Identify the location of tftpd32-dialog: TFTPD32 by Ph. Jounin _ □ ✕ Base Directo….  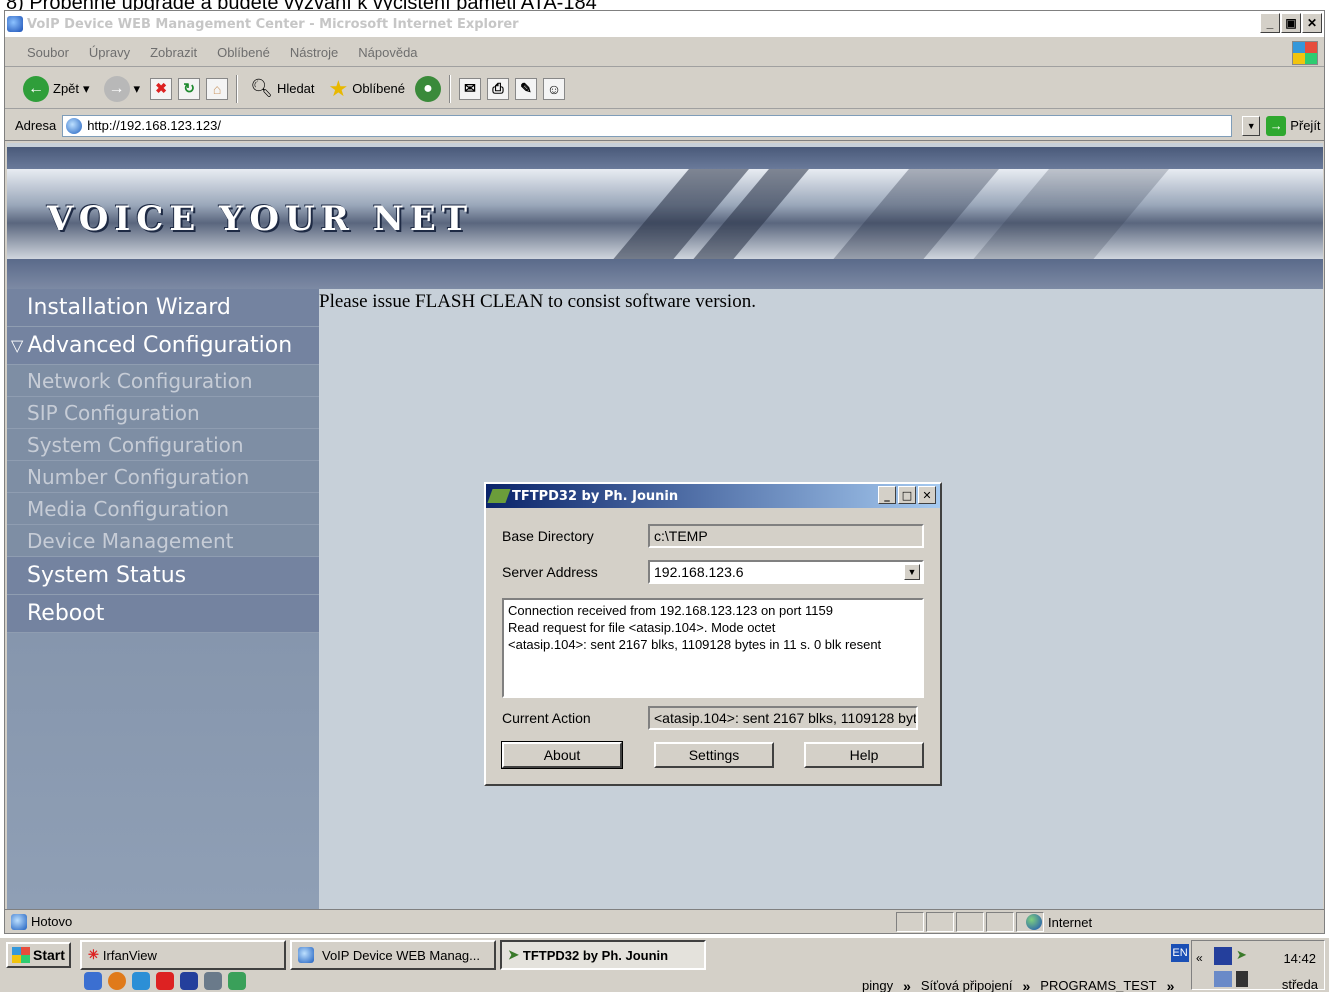
(713, 634).